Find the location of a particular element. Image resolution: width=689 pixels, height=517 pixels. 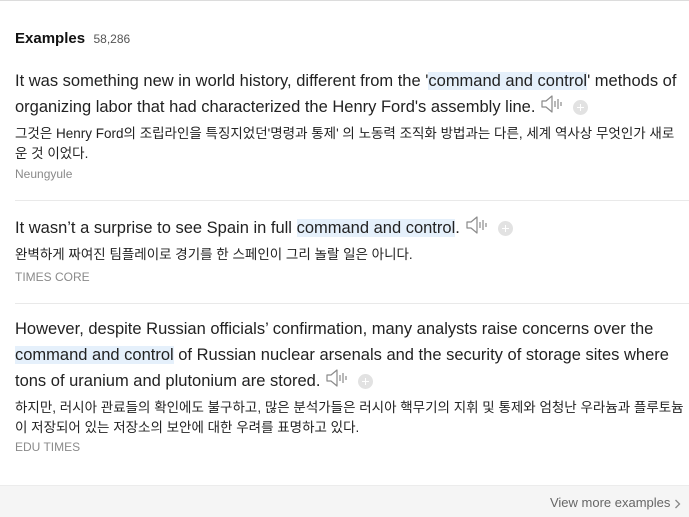

example-text: . is located at coordinates (457, 228).